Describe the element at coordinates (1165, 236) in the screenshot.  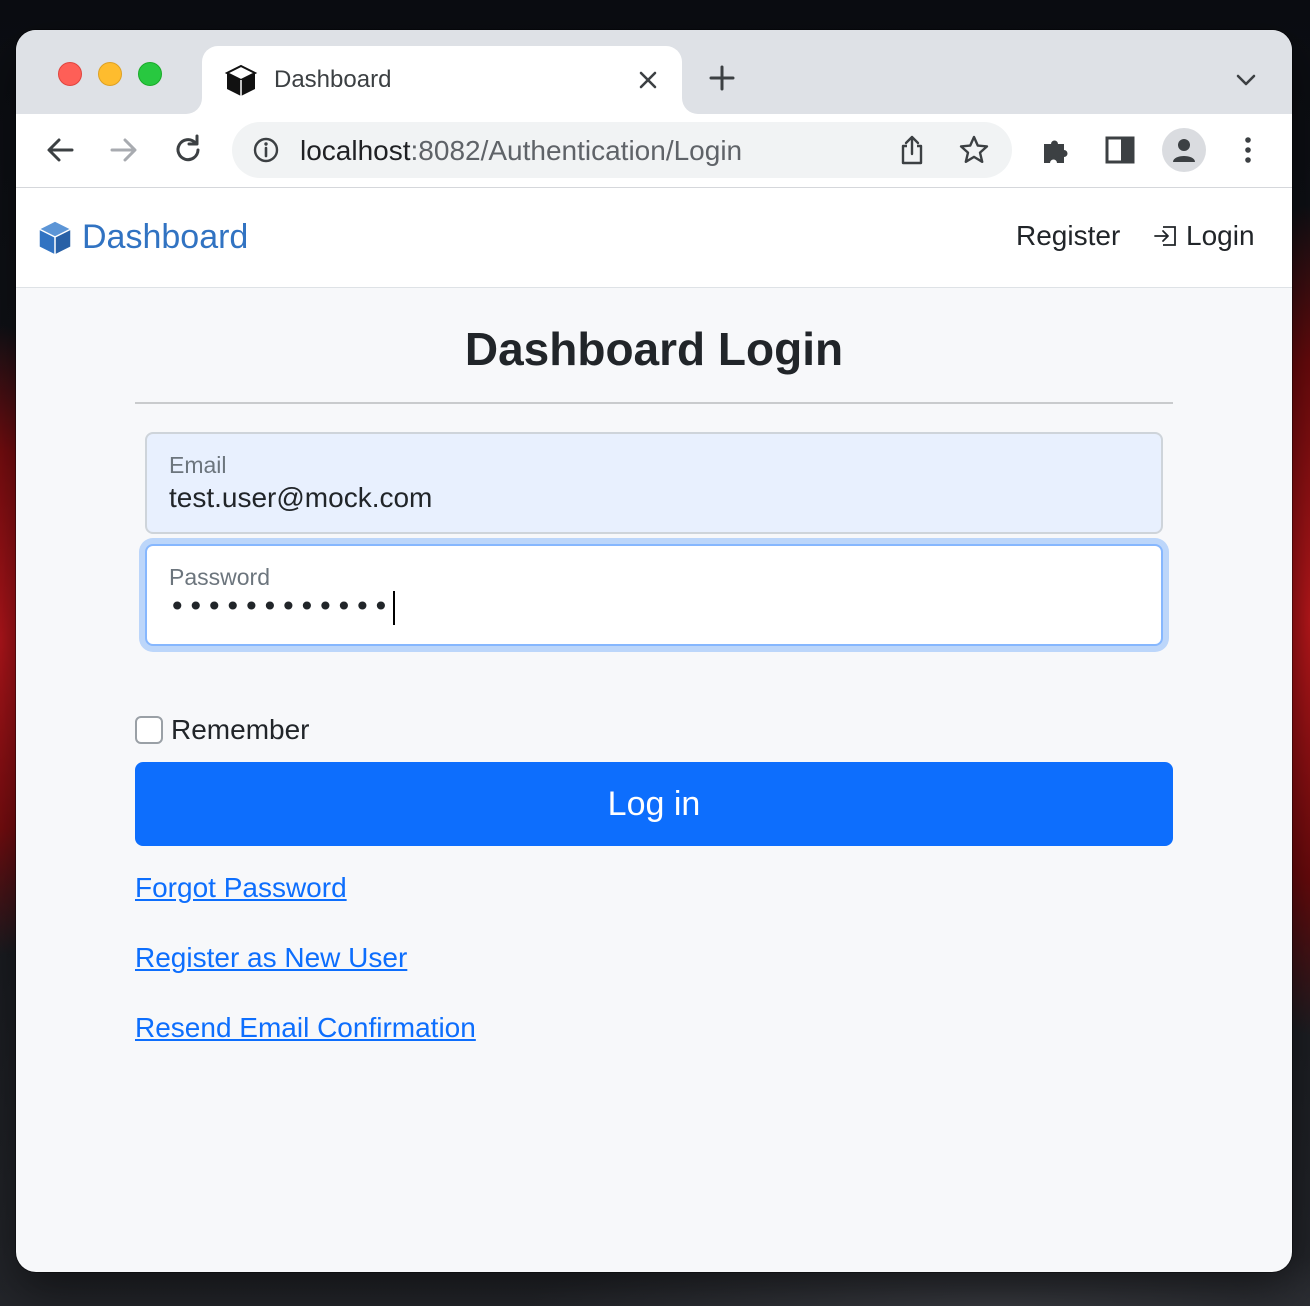
I see `login-icon` at that location.